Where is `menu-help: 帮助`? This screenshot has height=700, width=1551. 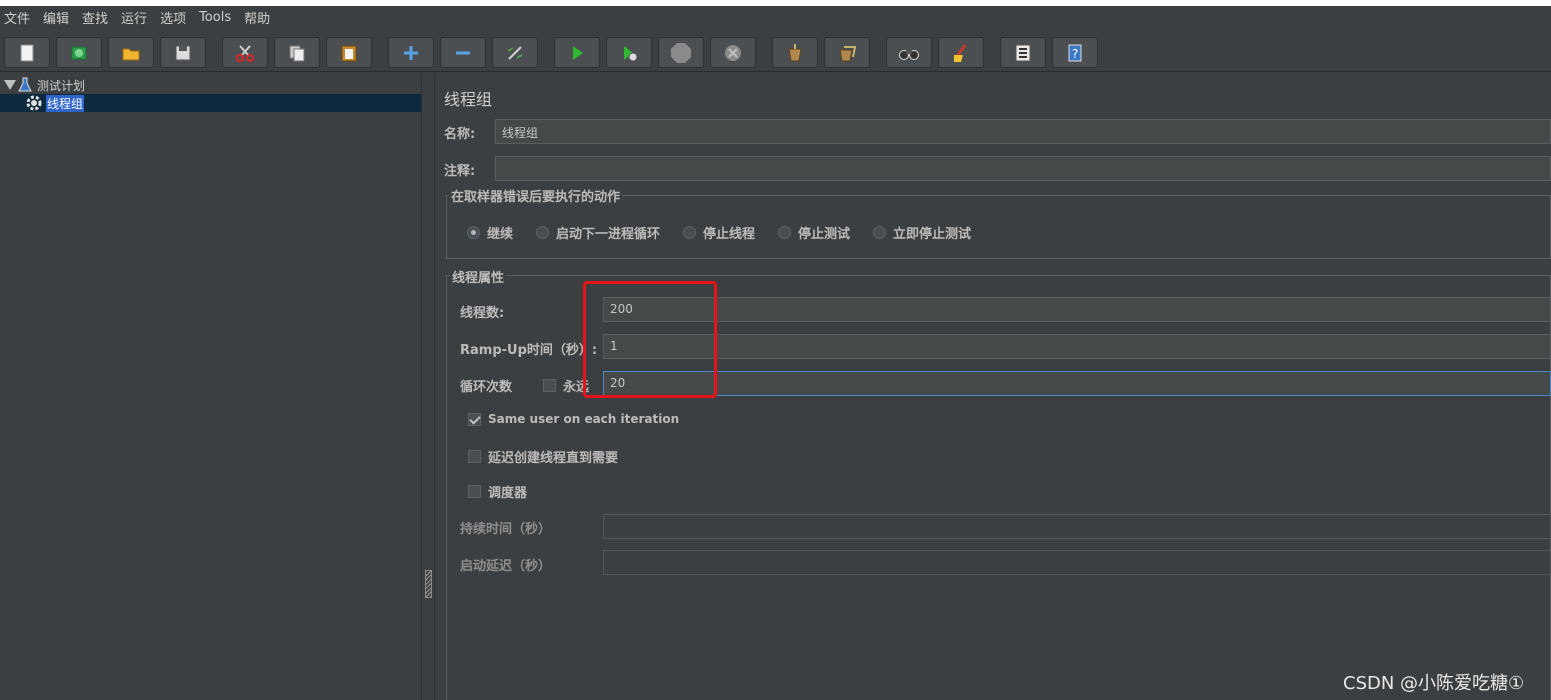 menu-help: 帮助 is located at coordinates (257, 17).